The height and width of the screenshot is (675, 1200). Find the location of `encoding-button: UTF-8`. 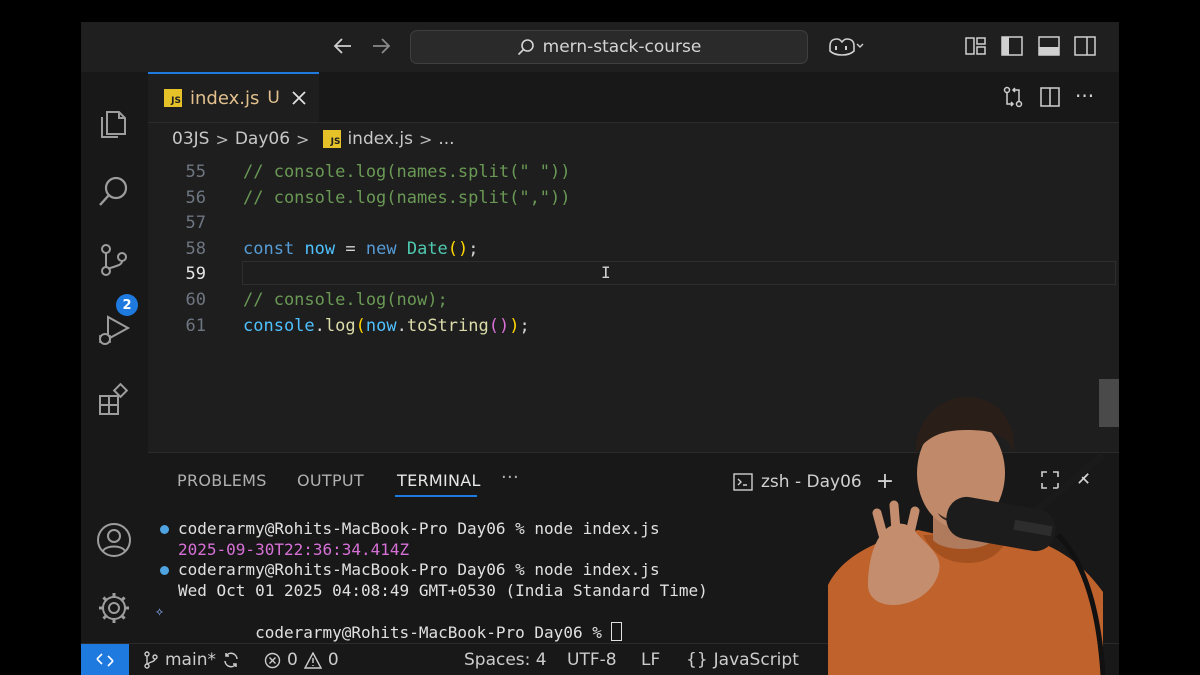

encoding-button: UTF-8 is located at coordinates (592, 660).